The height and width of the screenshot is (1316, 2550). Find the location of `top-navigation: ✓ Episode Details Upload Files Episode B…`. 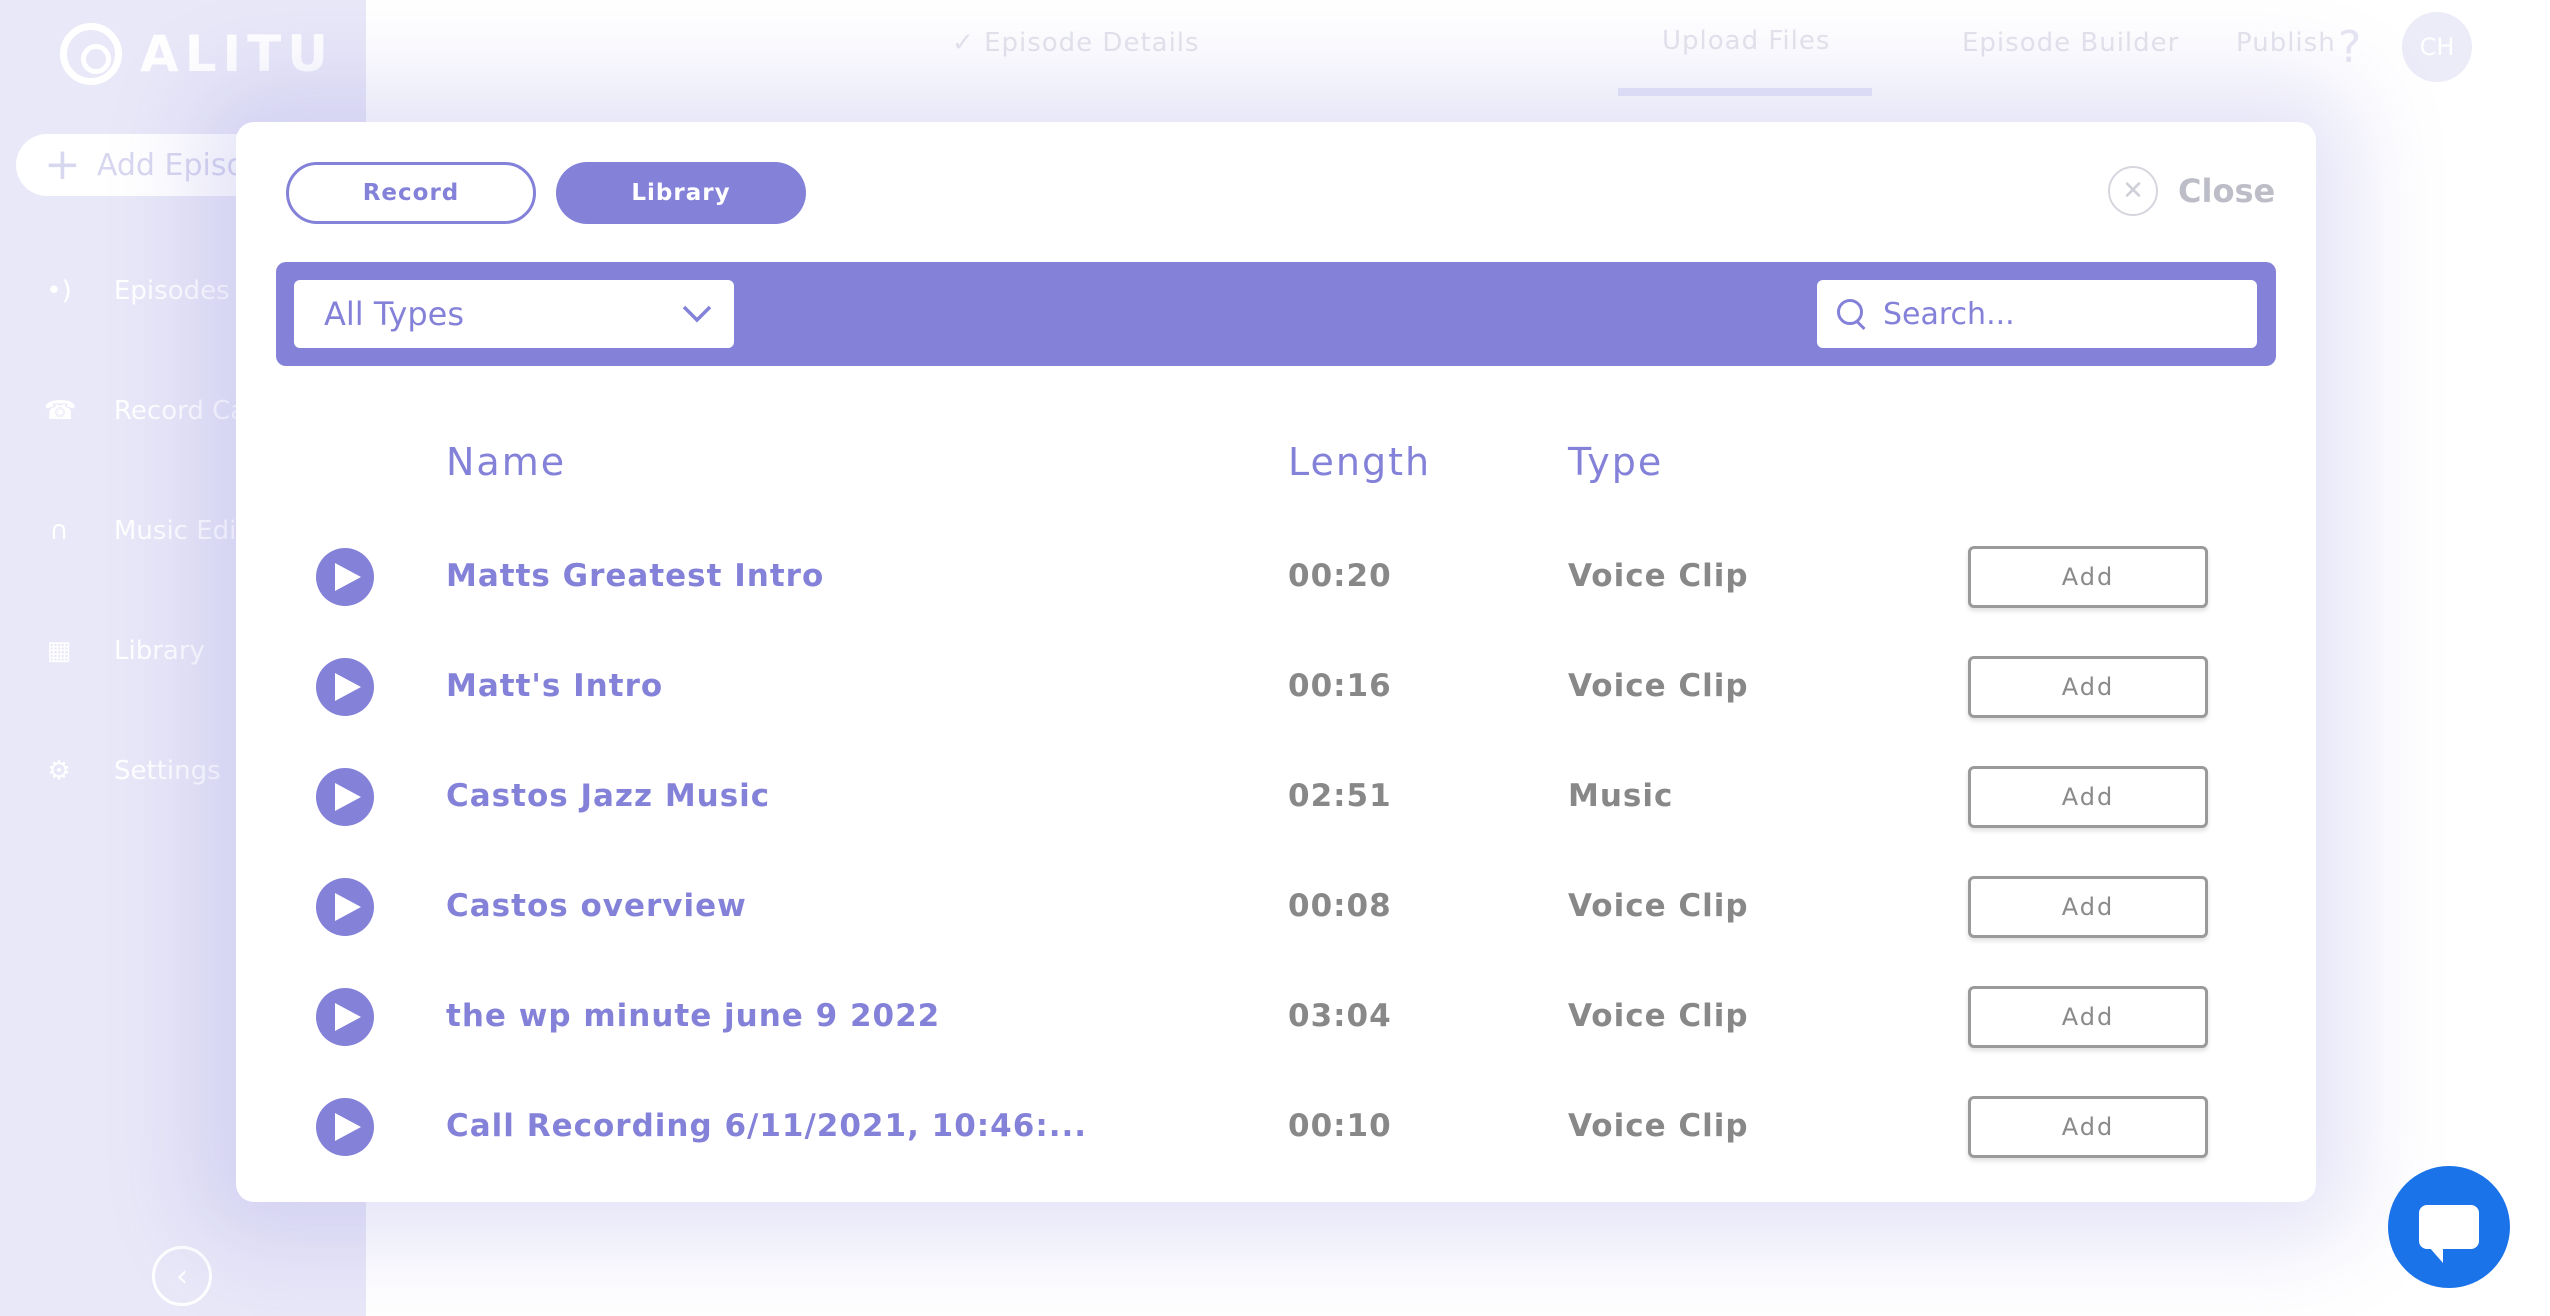

top-navigation: ✓ Episode Details Upload Files Episode B… is located at coordinates (1458, 48).